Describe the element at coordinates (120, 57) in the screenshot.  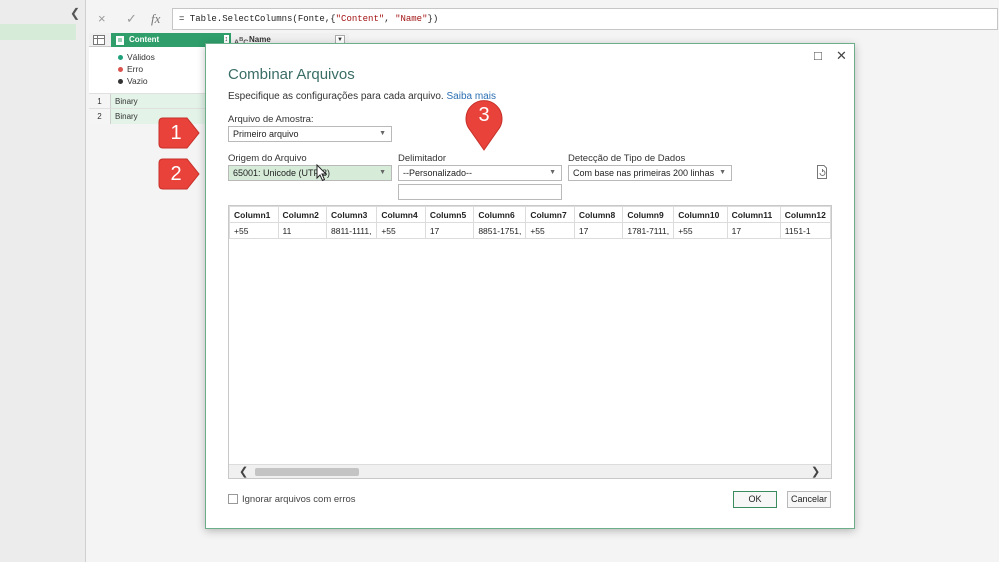
I see `valid-dot-icon` at that location.